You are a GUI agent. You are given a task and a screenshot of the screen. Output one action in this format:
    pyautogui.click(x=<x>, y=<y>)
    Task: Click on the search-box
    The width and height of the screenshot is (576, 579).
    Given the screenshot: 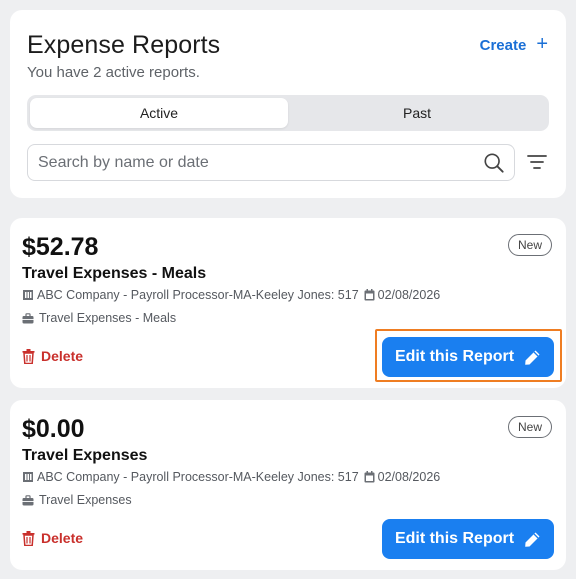 What is the action you would take?
    pyautogui.click(x=271, y=162)
    